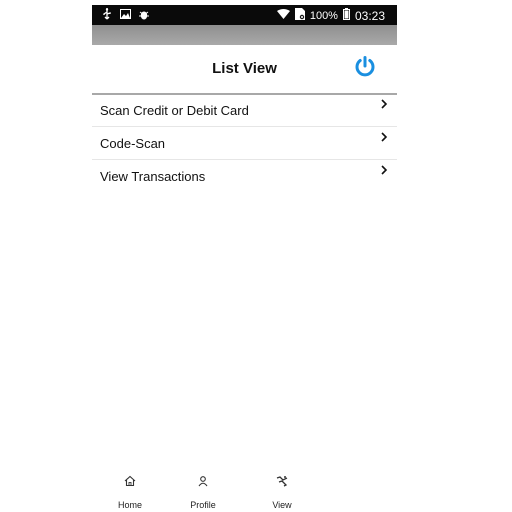  Describe the element at coordinates (203, 490) in the screenshot. I see `nav-item-profile: Profile` at that location.